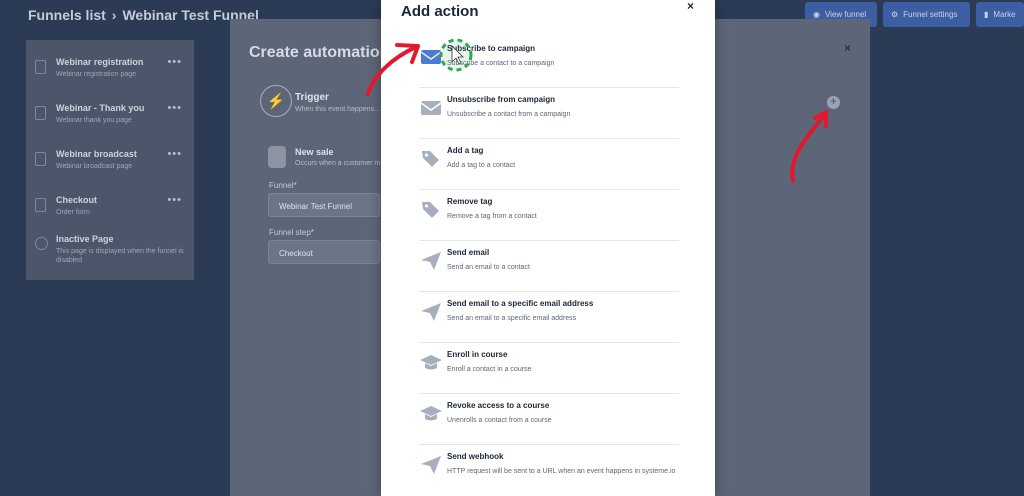  I want to click on action-title: Unsubscribe from campaign, so click(501, 99).